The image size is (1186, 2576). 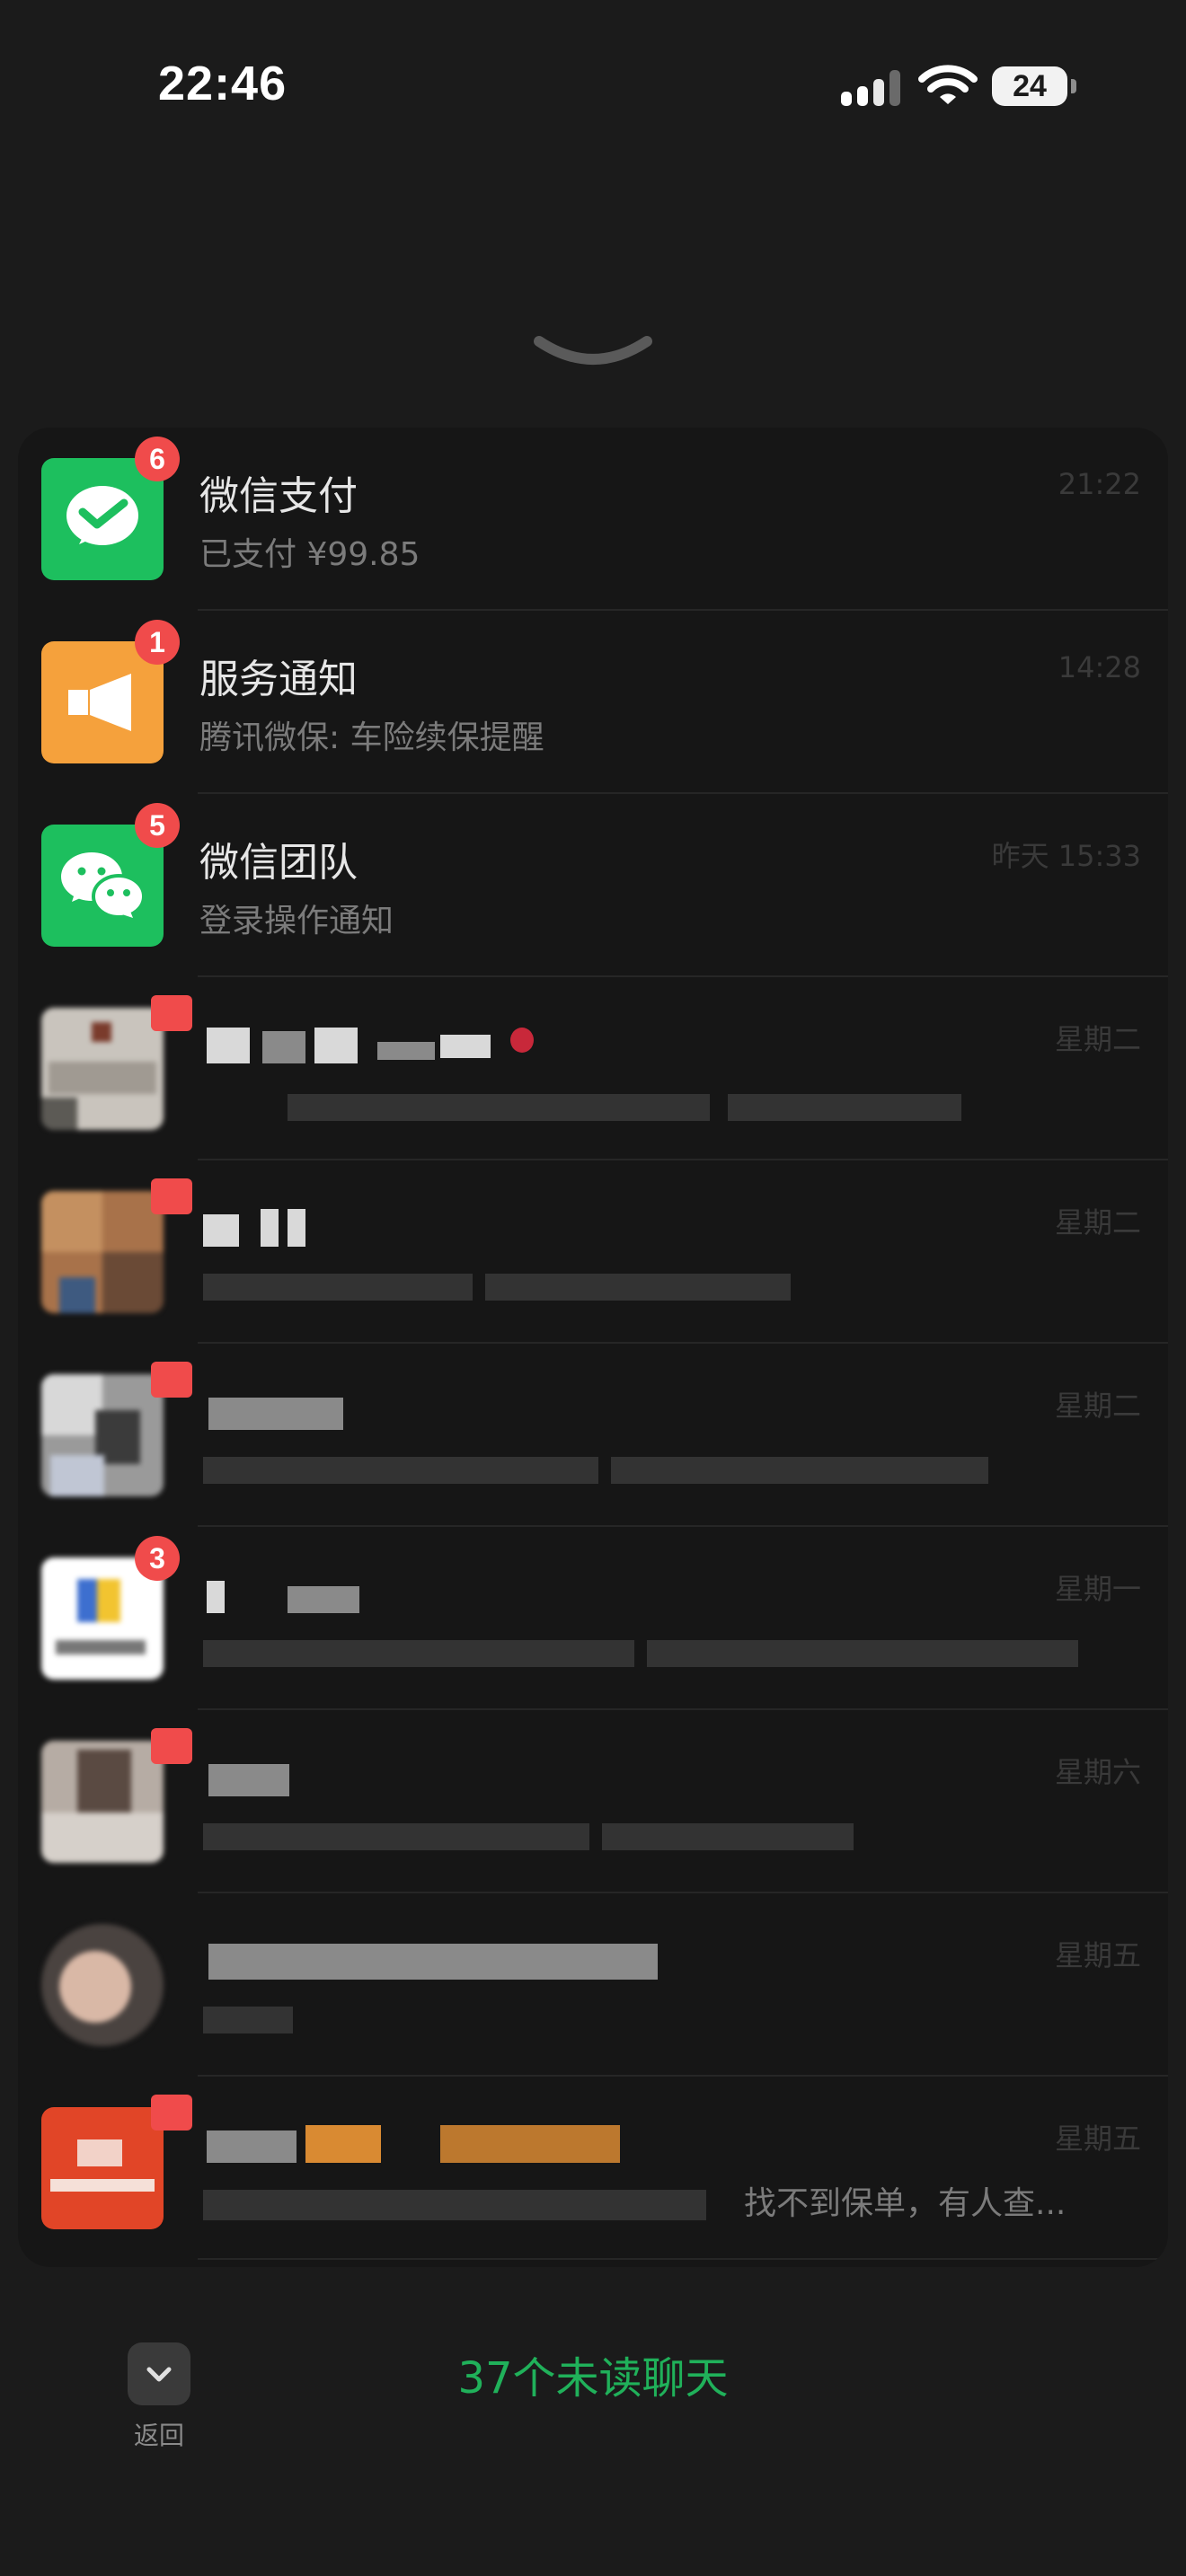 What do you see at coordinates (278, 496) in the screenshot?
I see `chat-title: 微信支付` at bounding box center [278, 496].